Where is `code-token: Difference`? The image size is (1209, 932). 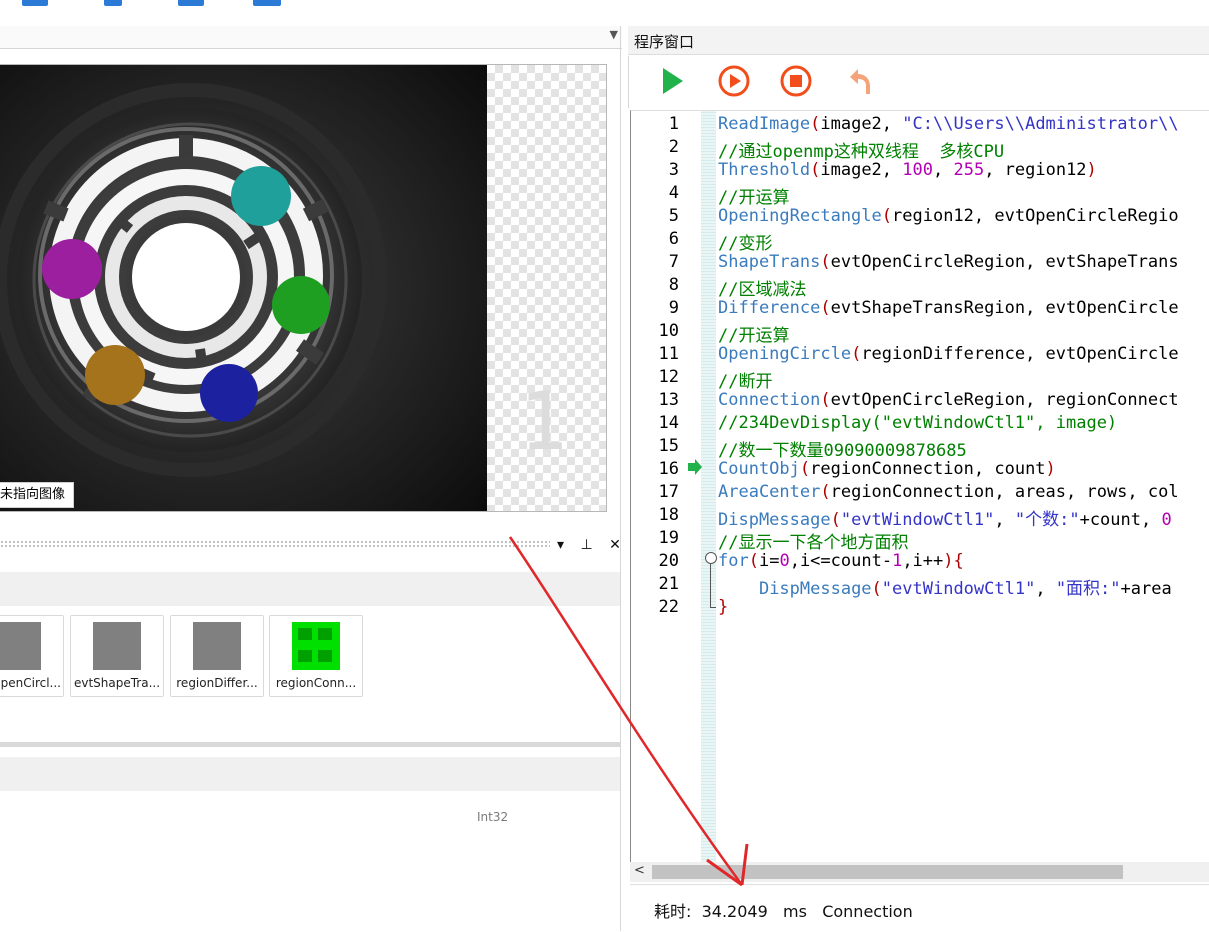 code-token: Difference is located at coordinates (769, 308).